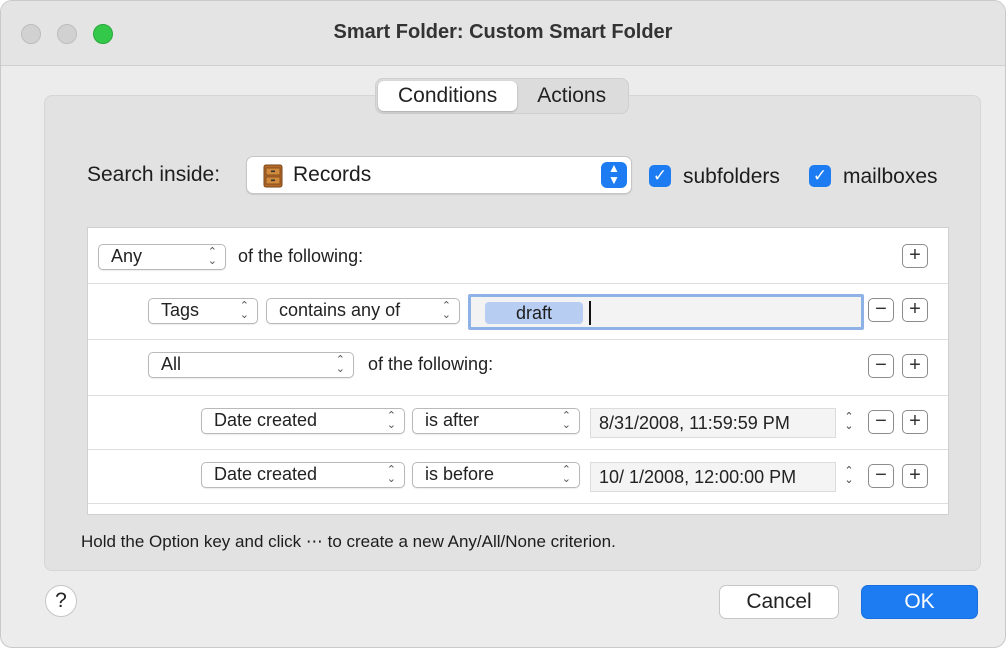  I want to click on date-after-operator-value: is after, so click(452, 420).